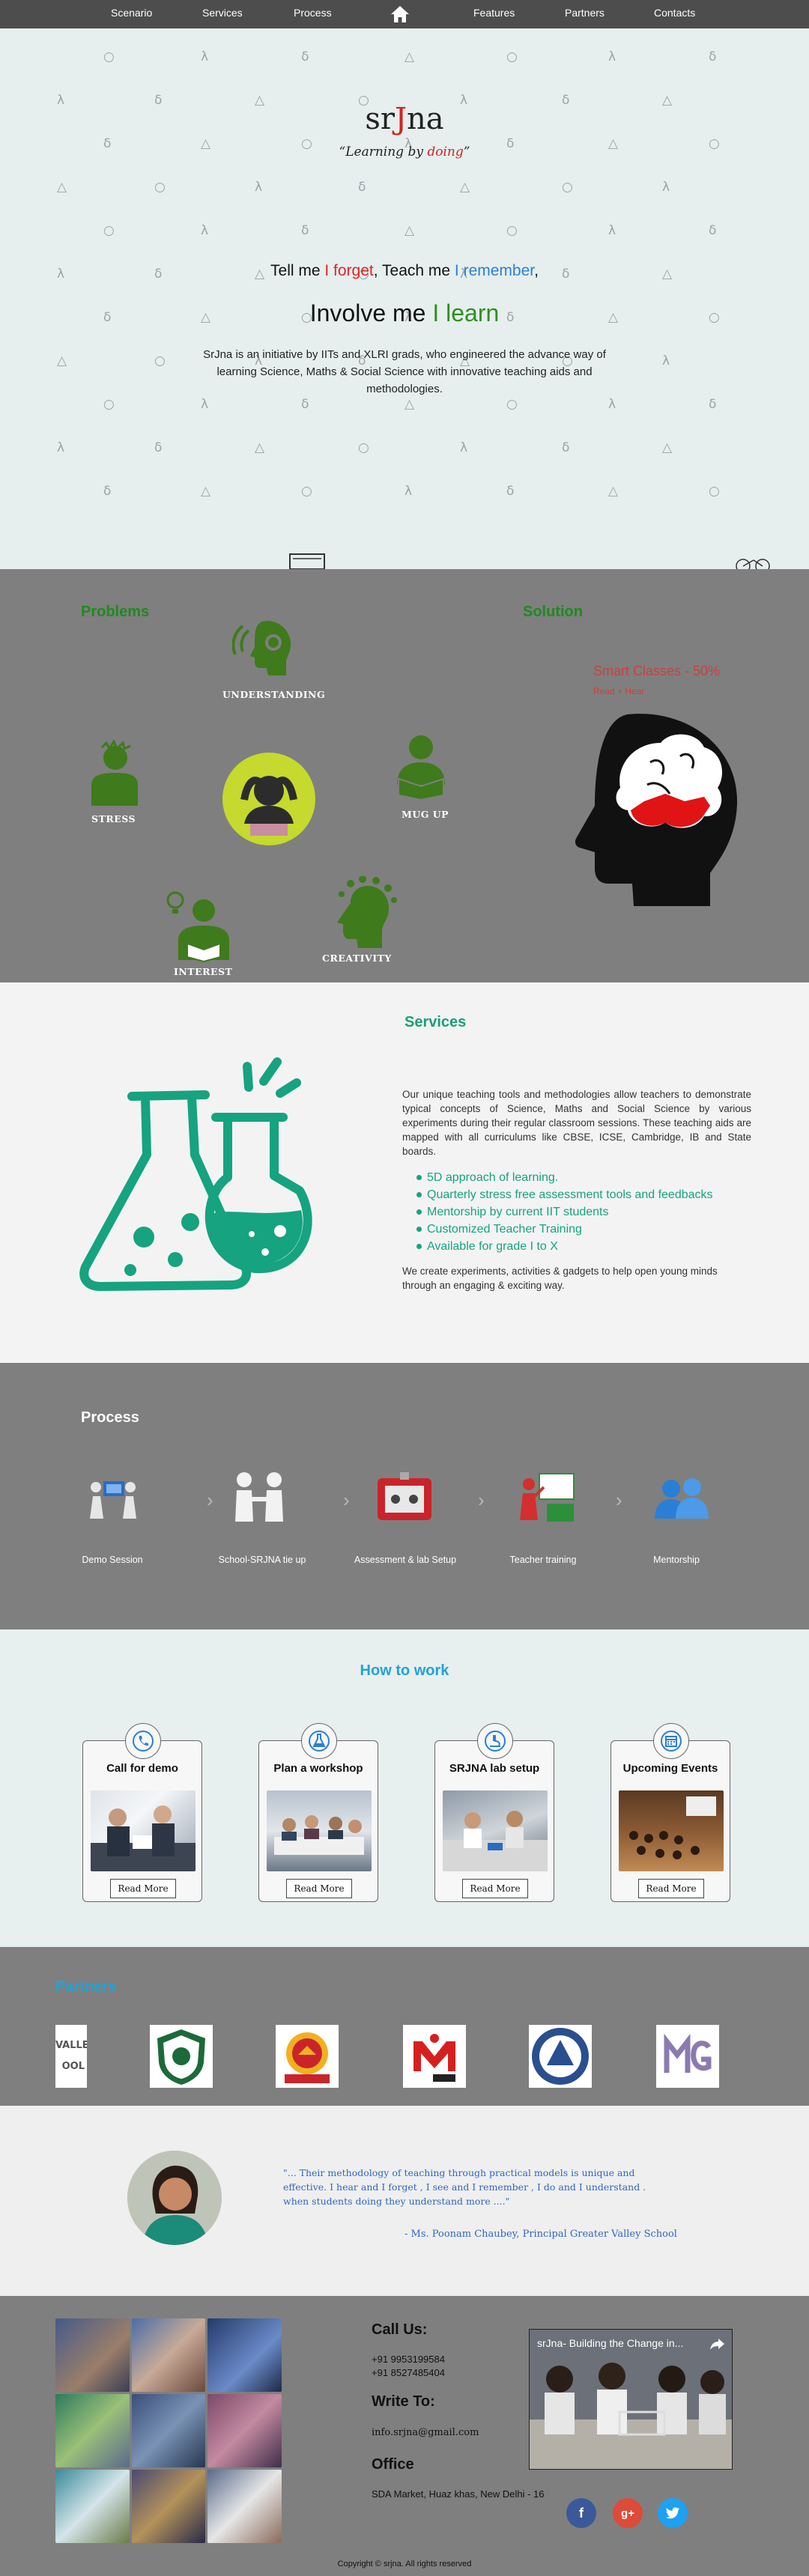  I want to click on brain-head-icon, so click(656, 810).